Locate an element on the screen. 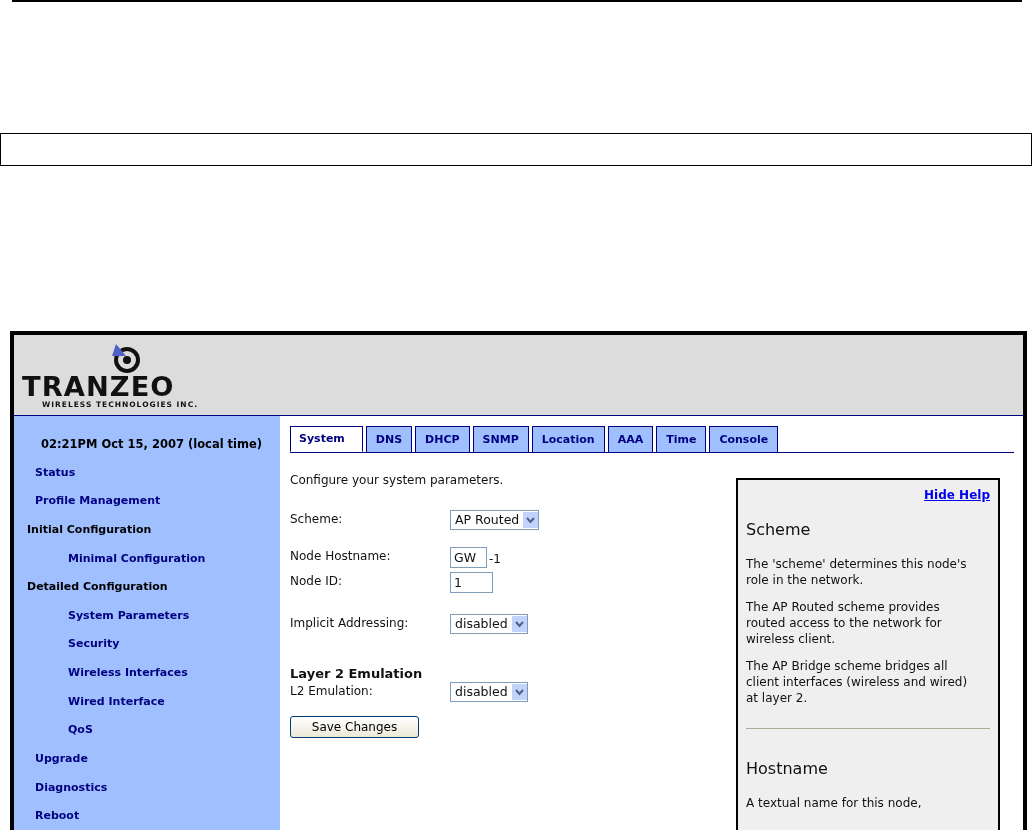  help-paragraph: The AP Routed scheme provides routed access to the network for wireless client. is located at coordinates (844, 622).